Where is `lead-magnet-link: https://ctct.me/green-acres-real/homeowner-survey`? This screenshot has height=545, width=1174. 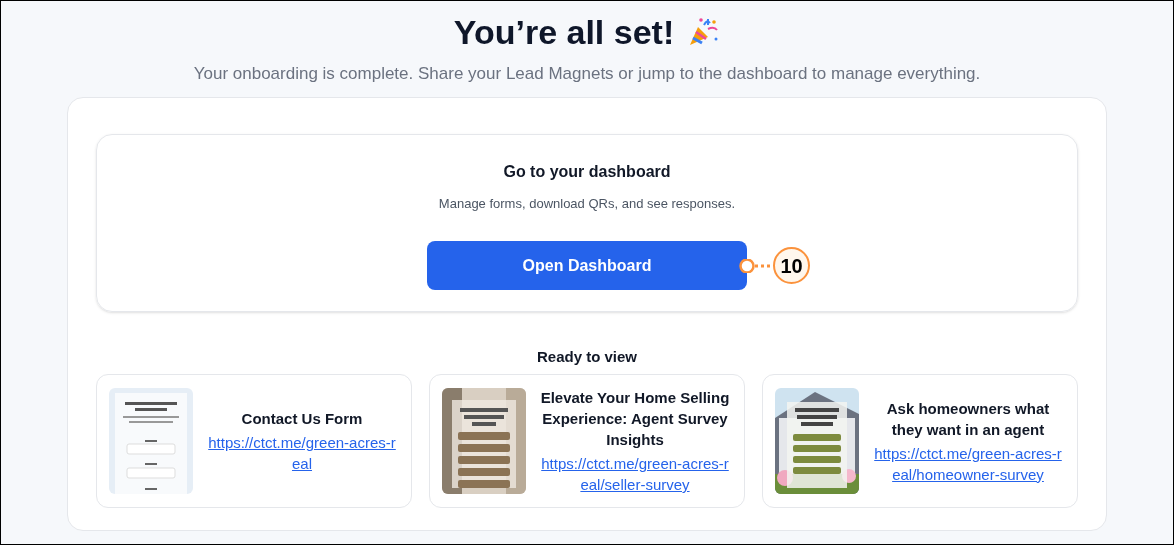 lead-magnet-link: https://ctct.me/green-acres-real/homeowner-survey is located at coordinates (968, 463).